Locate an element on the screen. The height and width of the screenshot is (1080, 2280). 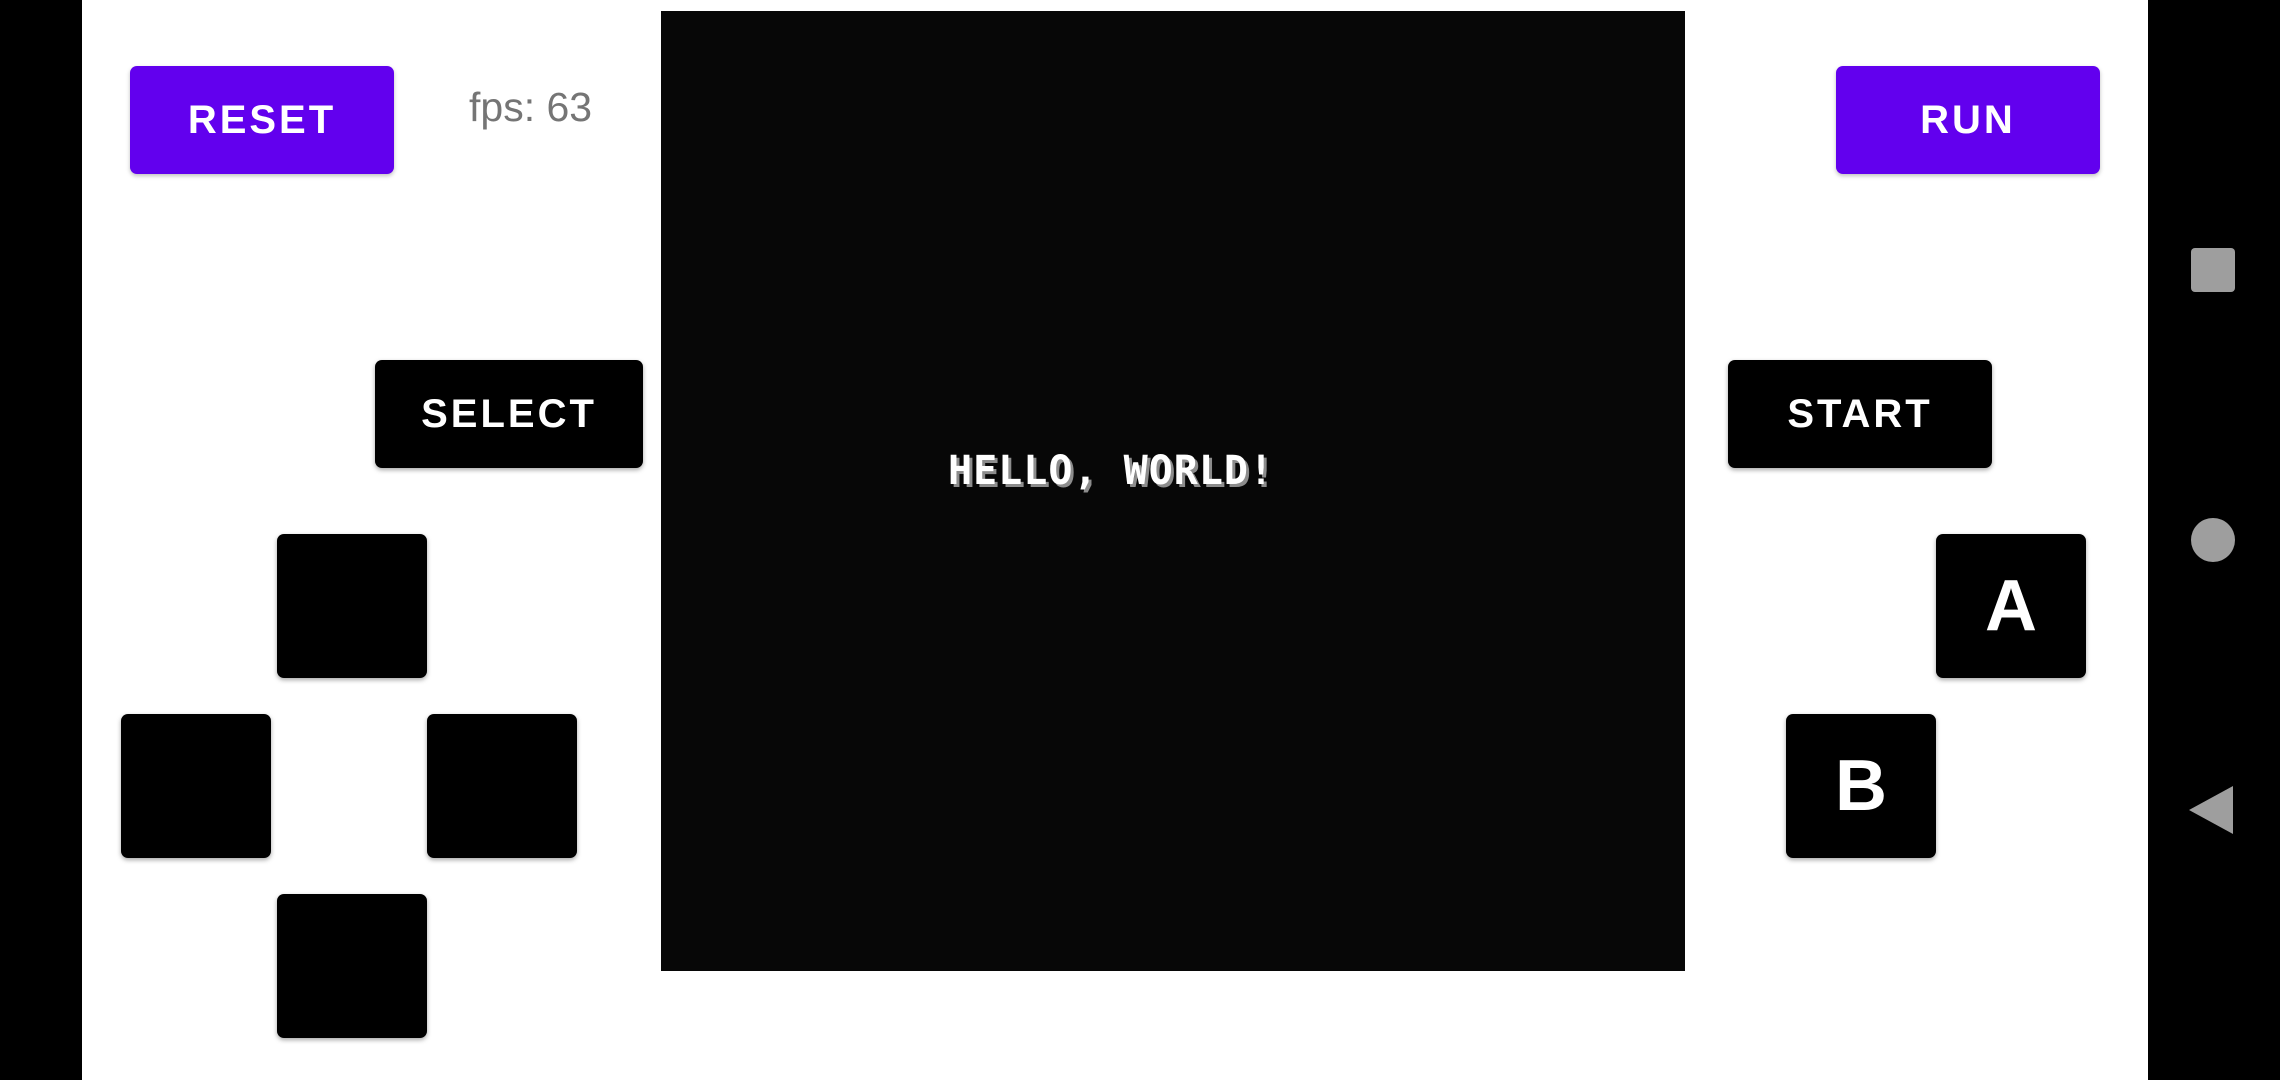
square-icon is located at coordinates (2213, 270).